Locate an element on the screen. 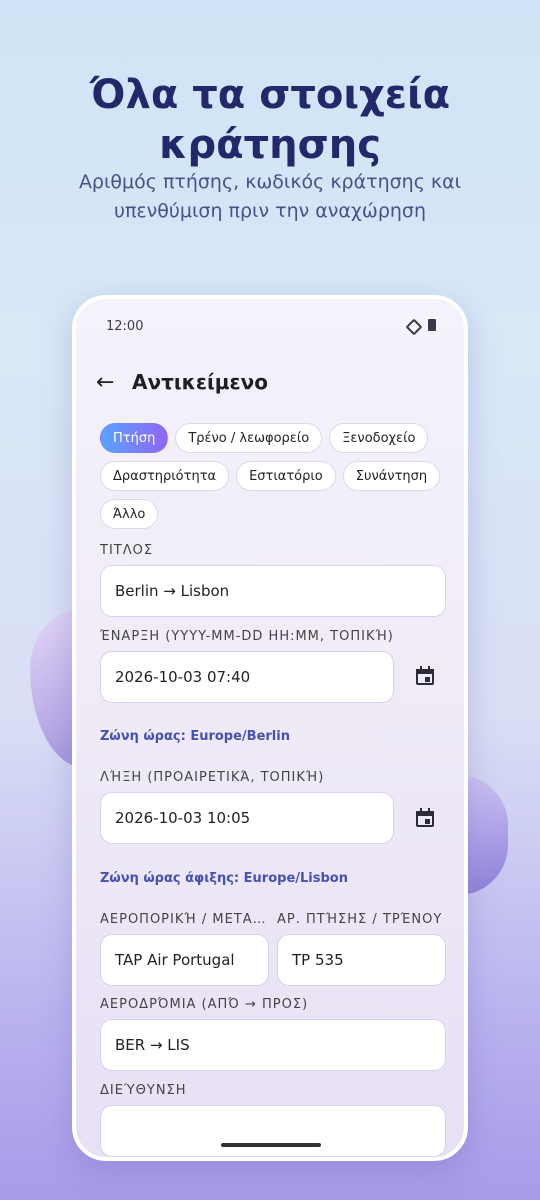  airports-field: BER → LIS is located at coordinates (273, 1045).